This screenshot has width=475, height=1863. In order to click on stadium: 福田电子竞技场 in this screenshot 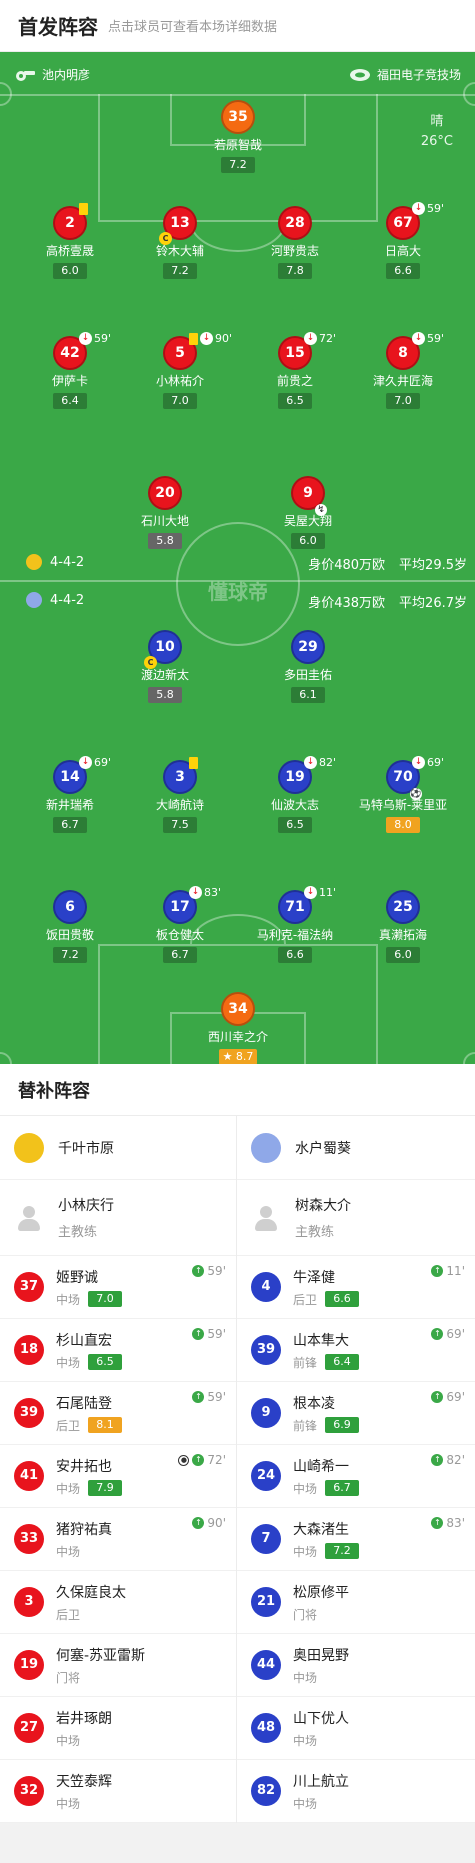, I will do `click(405, 74)`.